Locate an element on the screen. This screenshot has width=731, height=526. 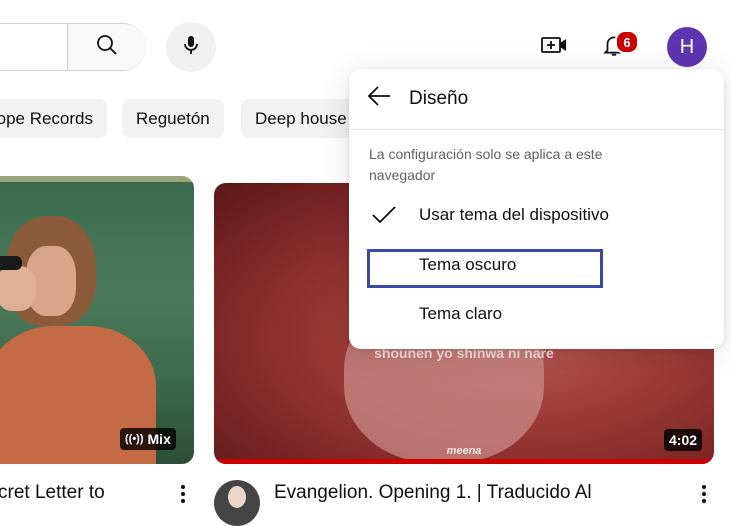
video-add-icon is located at coordinates (554, 47).